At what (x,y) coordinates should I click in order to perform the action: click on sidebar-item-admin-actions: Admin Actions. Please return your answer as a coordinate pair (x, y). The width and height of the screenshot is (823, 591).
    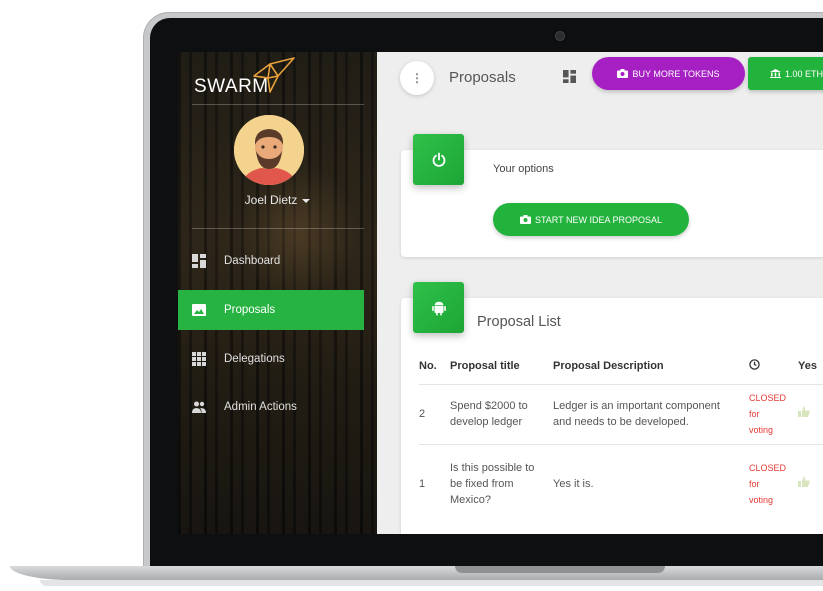
    Looking at the image, I should click on (271, 407).